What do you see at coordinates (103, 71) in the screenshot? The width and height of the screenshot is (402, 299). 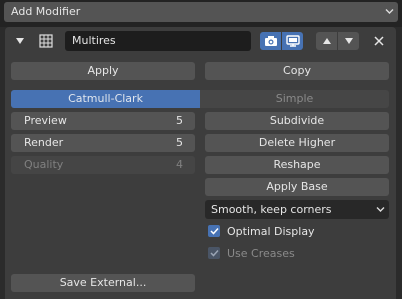 I see `apply-button: Apply` at bounding box center [103, 71].